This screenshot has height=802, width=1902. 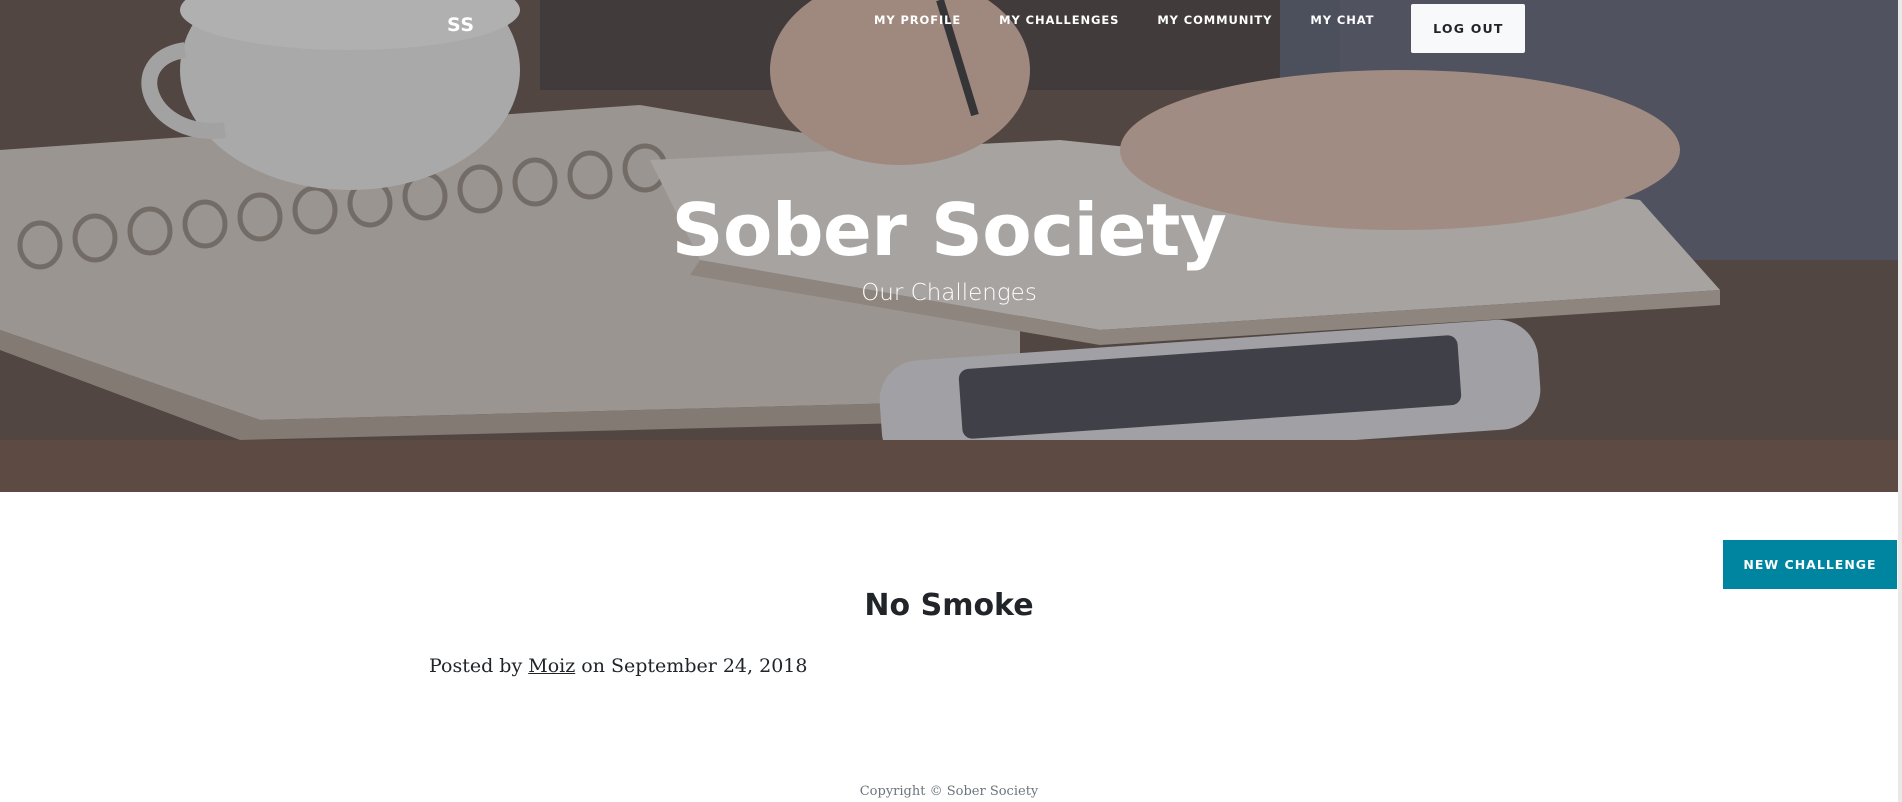 What do you see at coordinates (949, 293) in the screenshot?
I see `site-subtitle: Our Challenges` at bounding box center [949, 293].